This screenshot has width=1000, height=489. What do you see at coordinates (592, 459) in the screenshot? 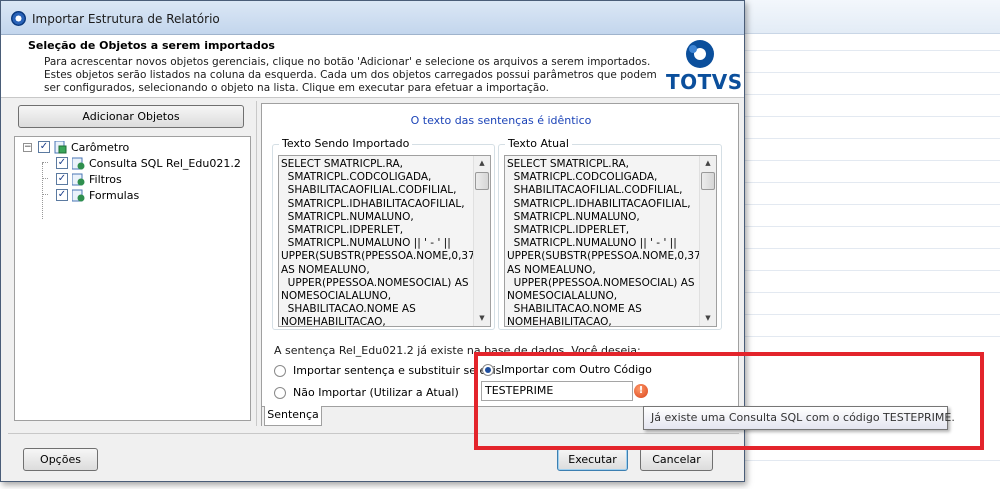
I see `execute-button: Executar` at bounding box center [592, 459].